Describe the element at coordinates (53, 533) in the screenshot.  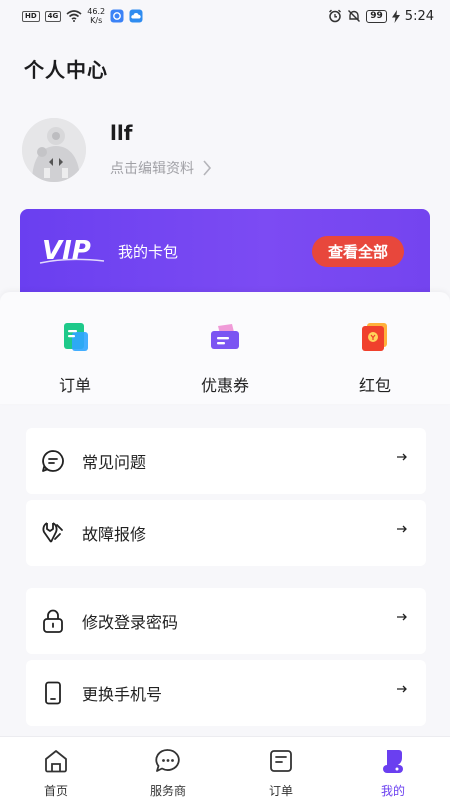
I see `wrench-icon` at that location.